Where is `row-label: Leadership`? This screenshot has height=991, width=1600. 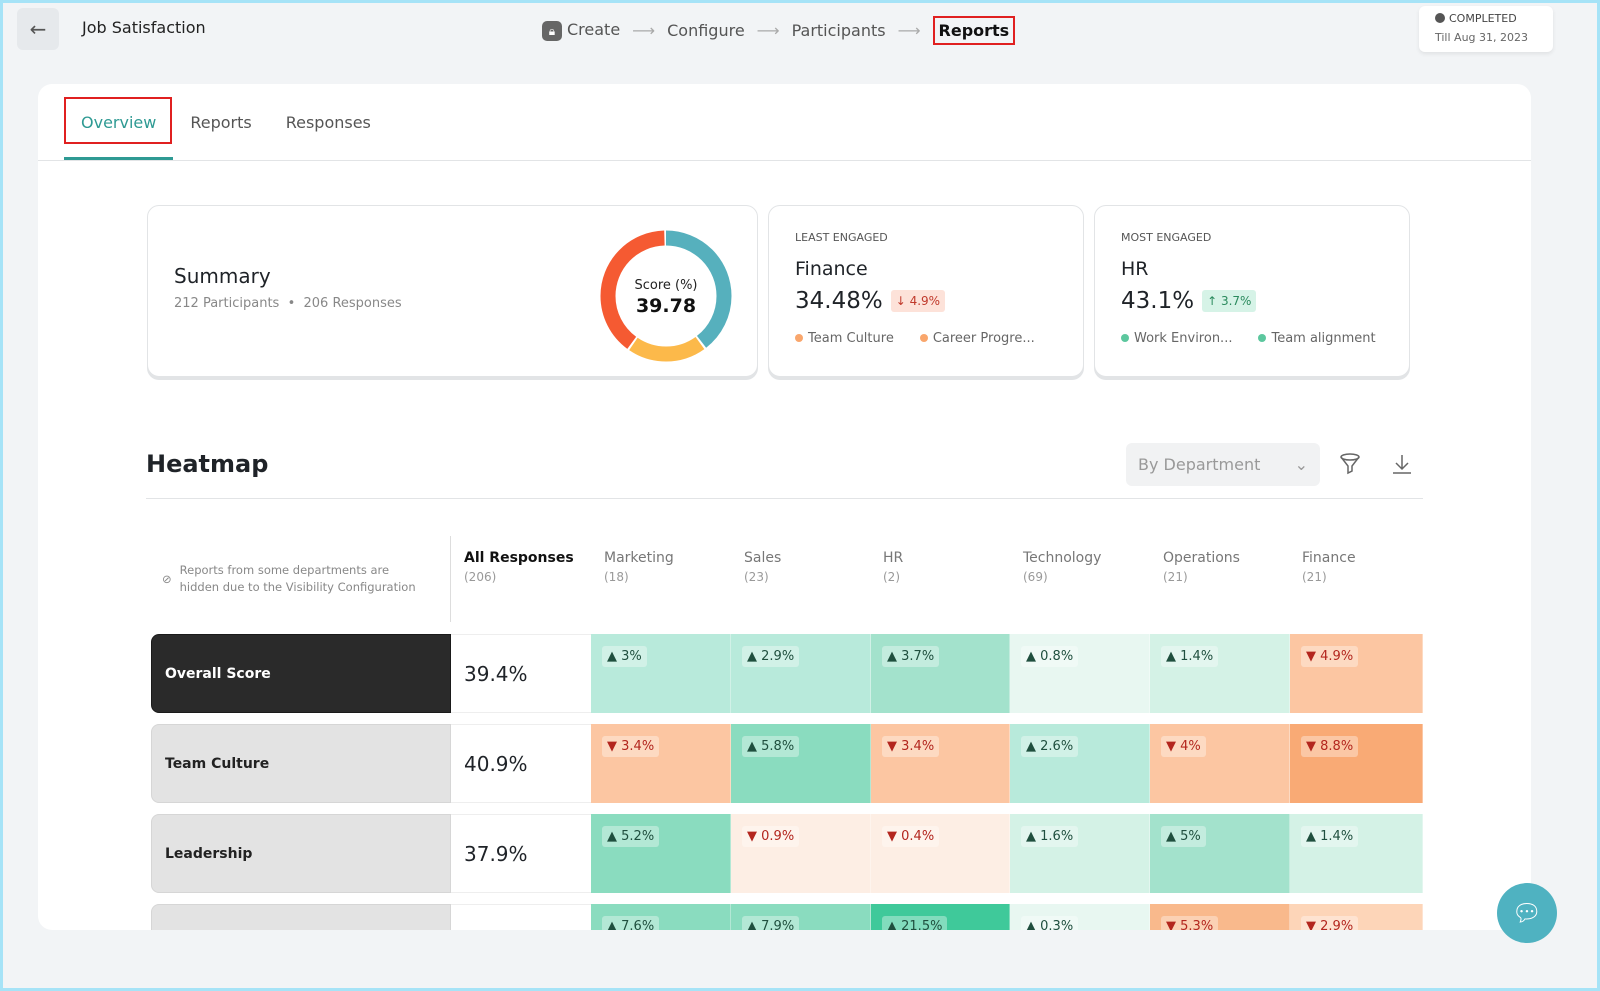 row-label: Leadership is located at coordinates (301, 853).